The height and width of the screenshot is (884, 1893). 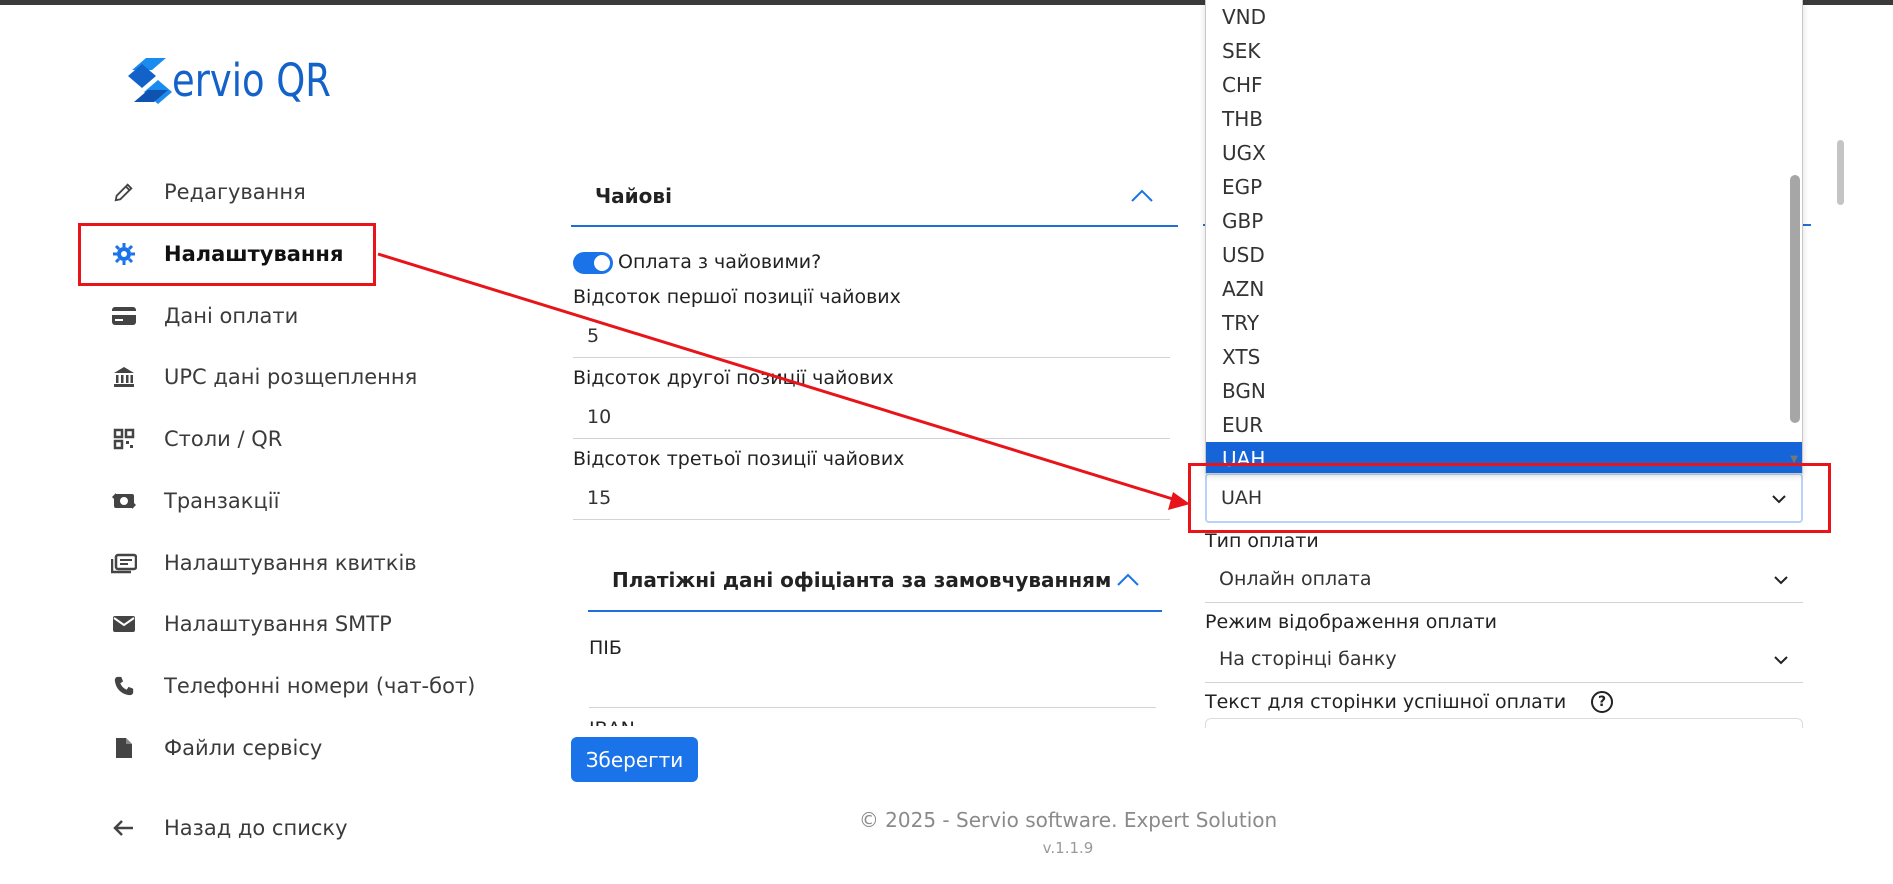 What do you see at coordinates (737, 297) in the screenshot?
I see `first-tip-label: Відсоток першої позиції чайових` at bounding box center [737, 297].